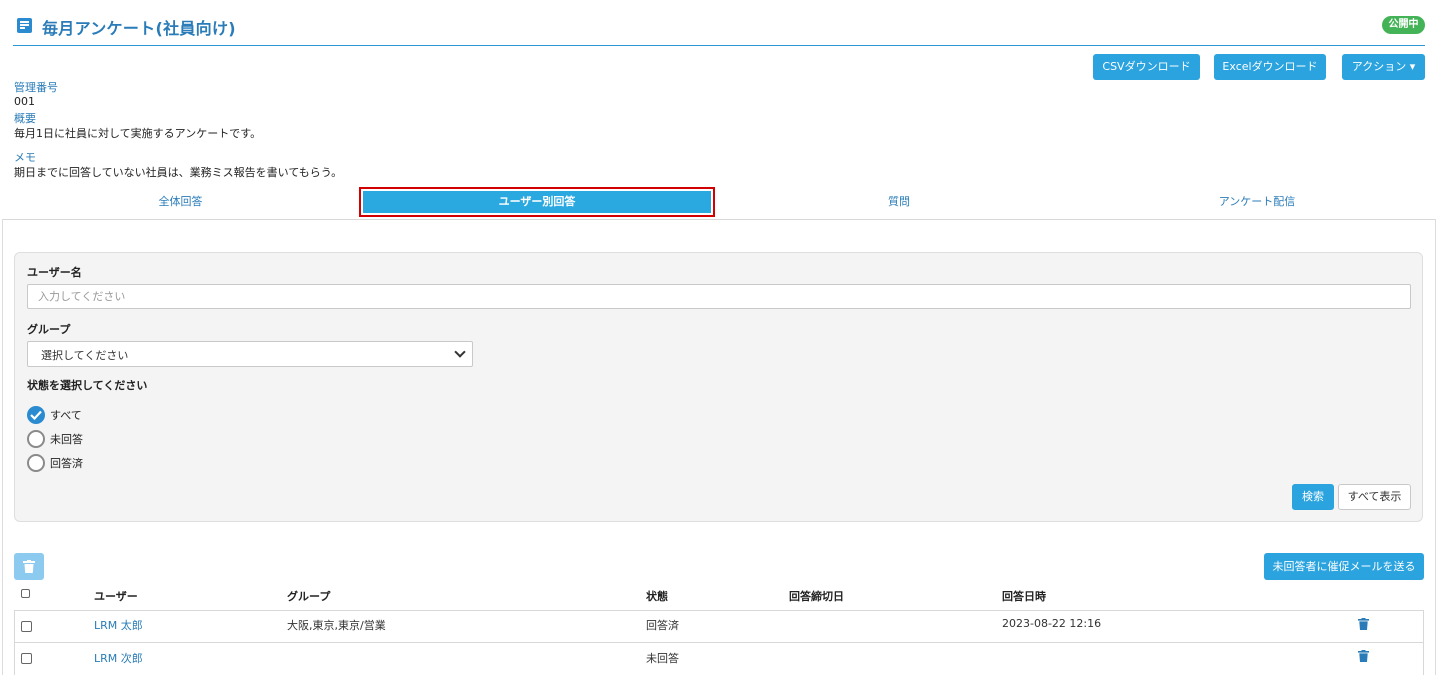 The height and width of the screenshot is (675, 1447). What do you see at coordinates (25, 118) in the screenshot?
I see `summary-label: 概要` at bounding box center [25, 118].